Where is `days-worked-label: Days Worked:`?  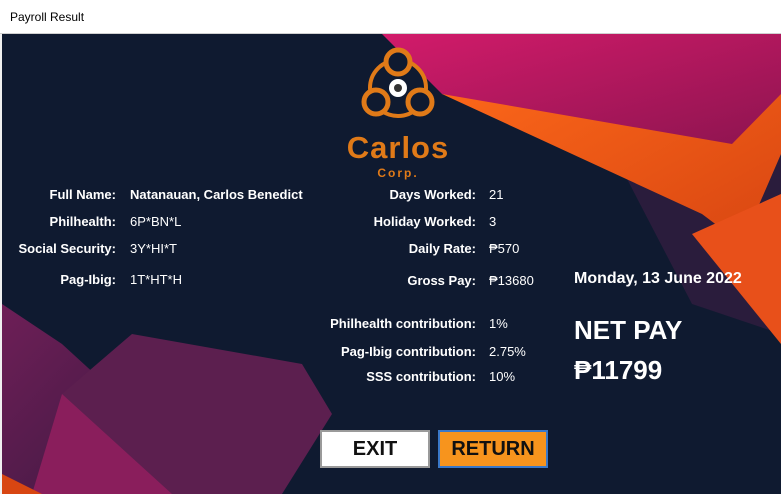
days-worked-label: Days Worked: is located at coordinates (432, 194).